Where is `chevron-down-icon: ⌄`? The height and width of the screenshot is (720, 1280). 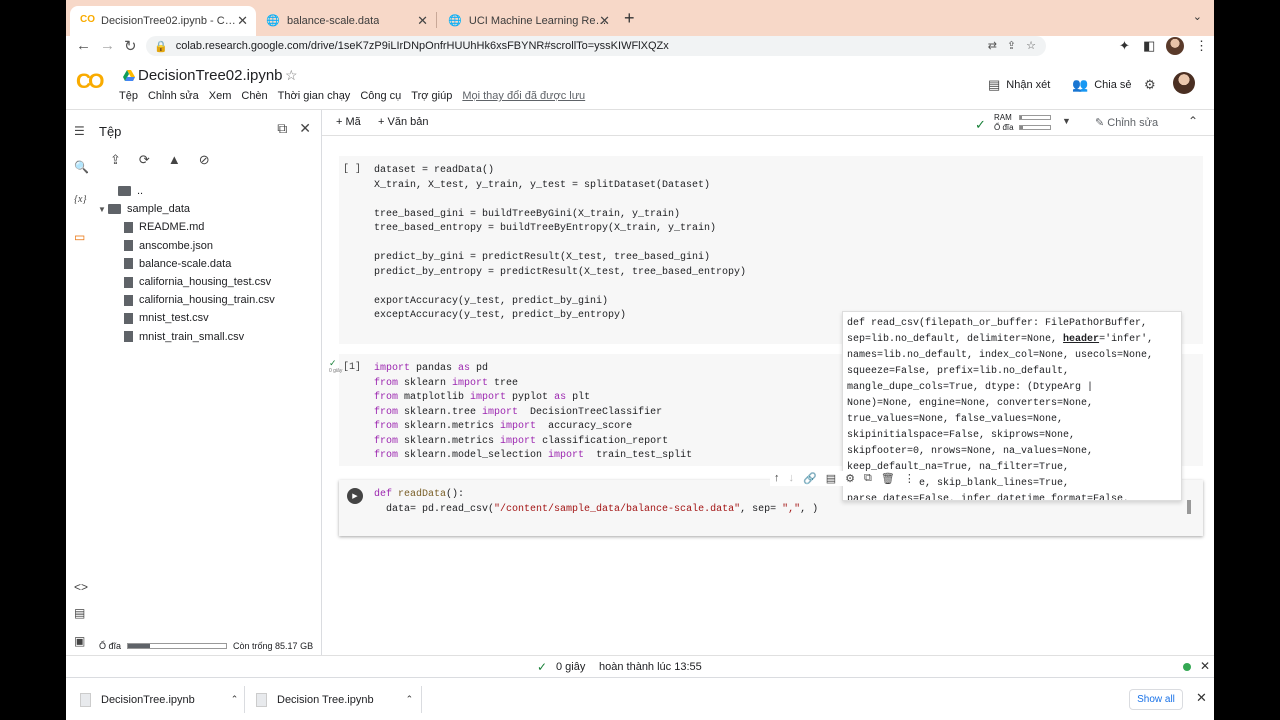
chevron-down-icon: ⌄ is located at coordinates (1197, 16).